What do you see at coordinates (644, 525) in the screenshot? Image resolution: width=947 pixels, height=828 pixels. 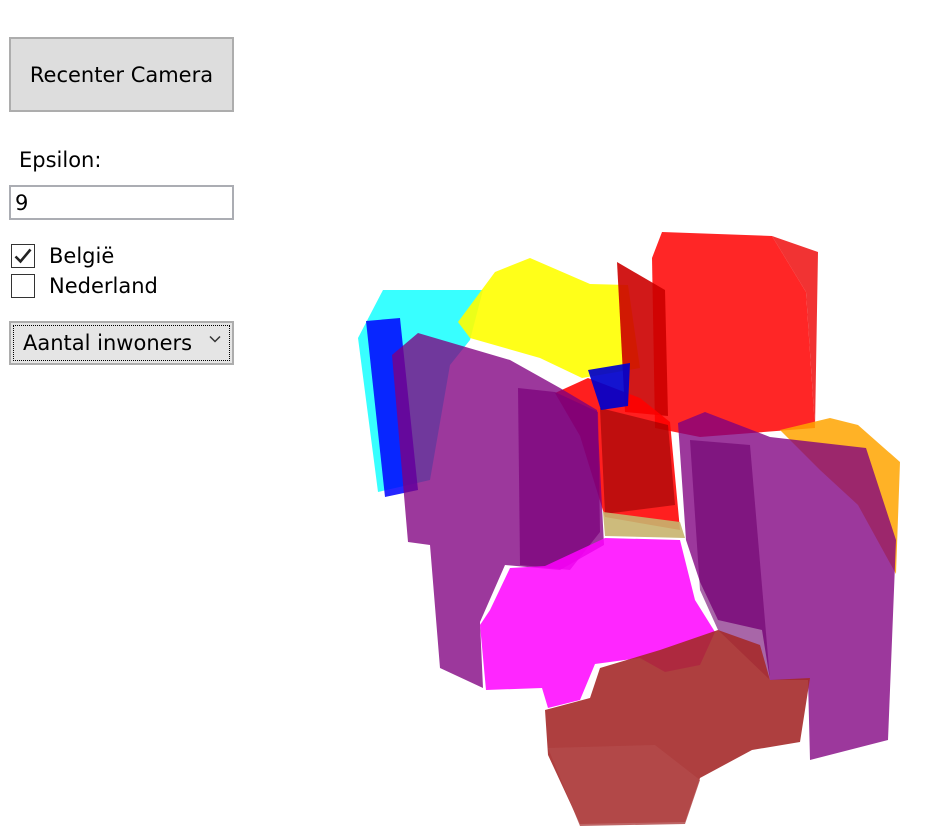 I see `region-tan-patch` at bounding box center [644, 525].